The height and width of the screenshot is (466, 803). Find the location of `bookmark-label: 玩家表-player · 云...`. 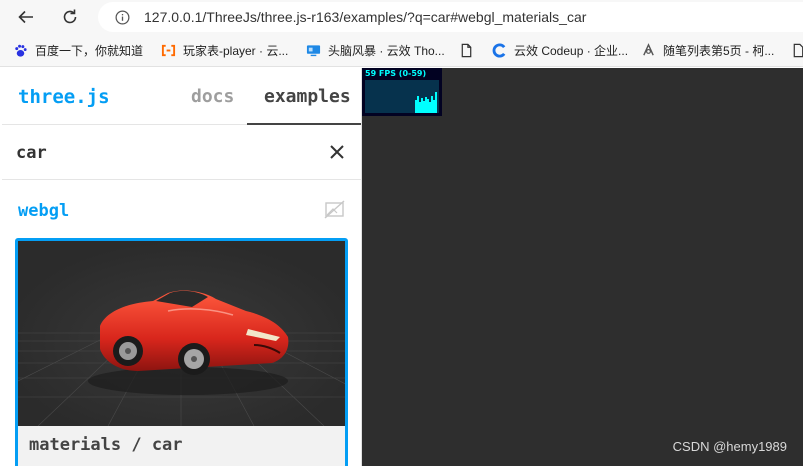

bookmark-label: 玩家表-player · 云... is located at coordinates (236, 51).